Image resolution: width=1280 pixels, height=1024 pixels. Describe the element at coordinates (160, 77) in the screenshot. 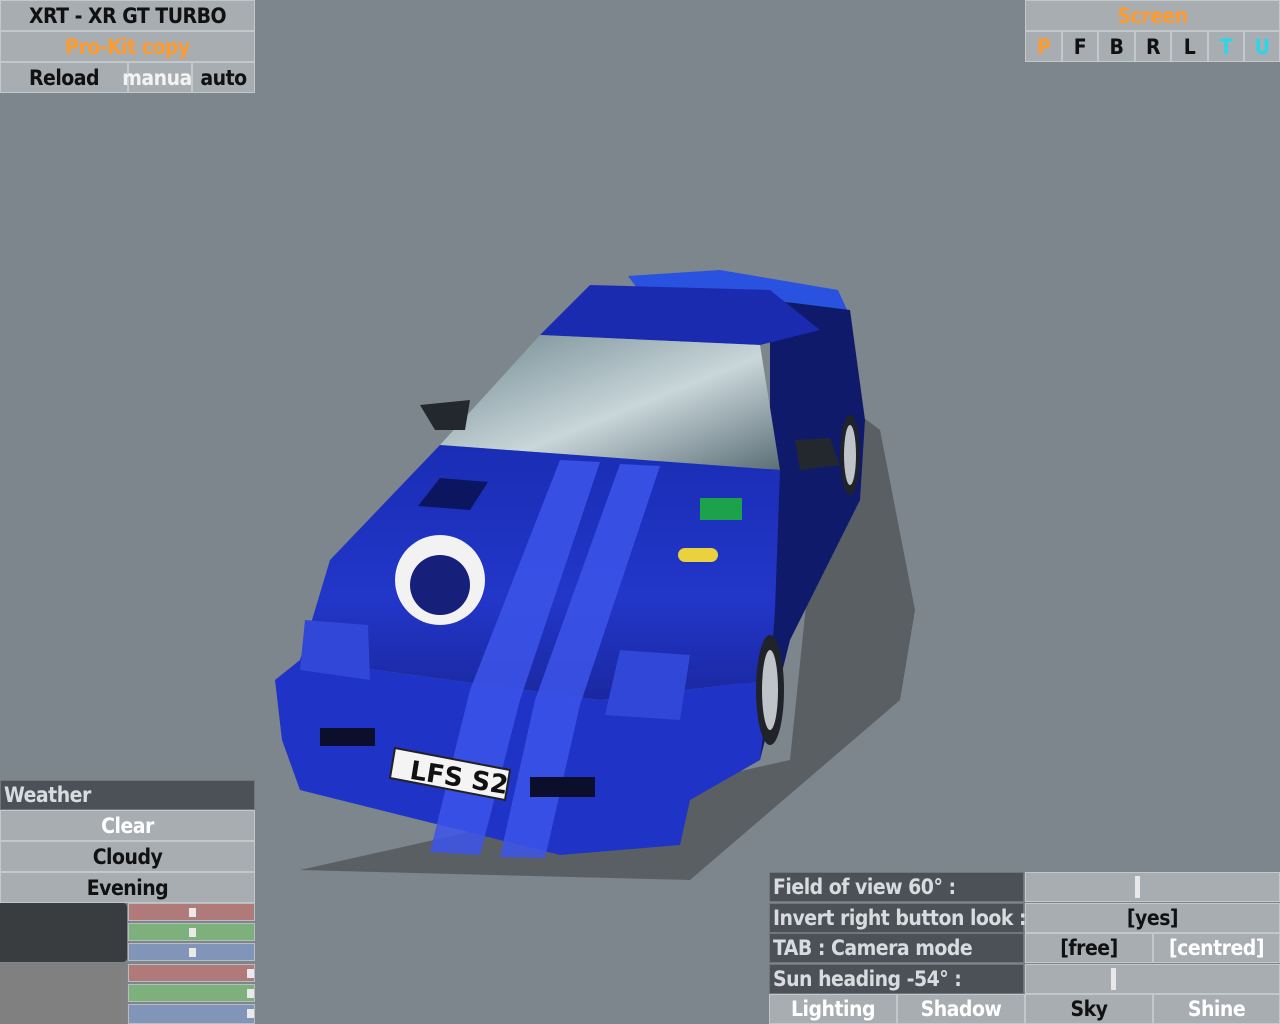

I see `manual-button: manual` at that location.